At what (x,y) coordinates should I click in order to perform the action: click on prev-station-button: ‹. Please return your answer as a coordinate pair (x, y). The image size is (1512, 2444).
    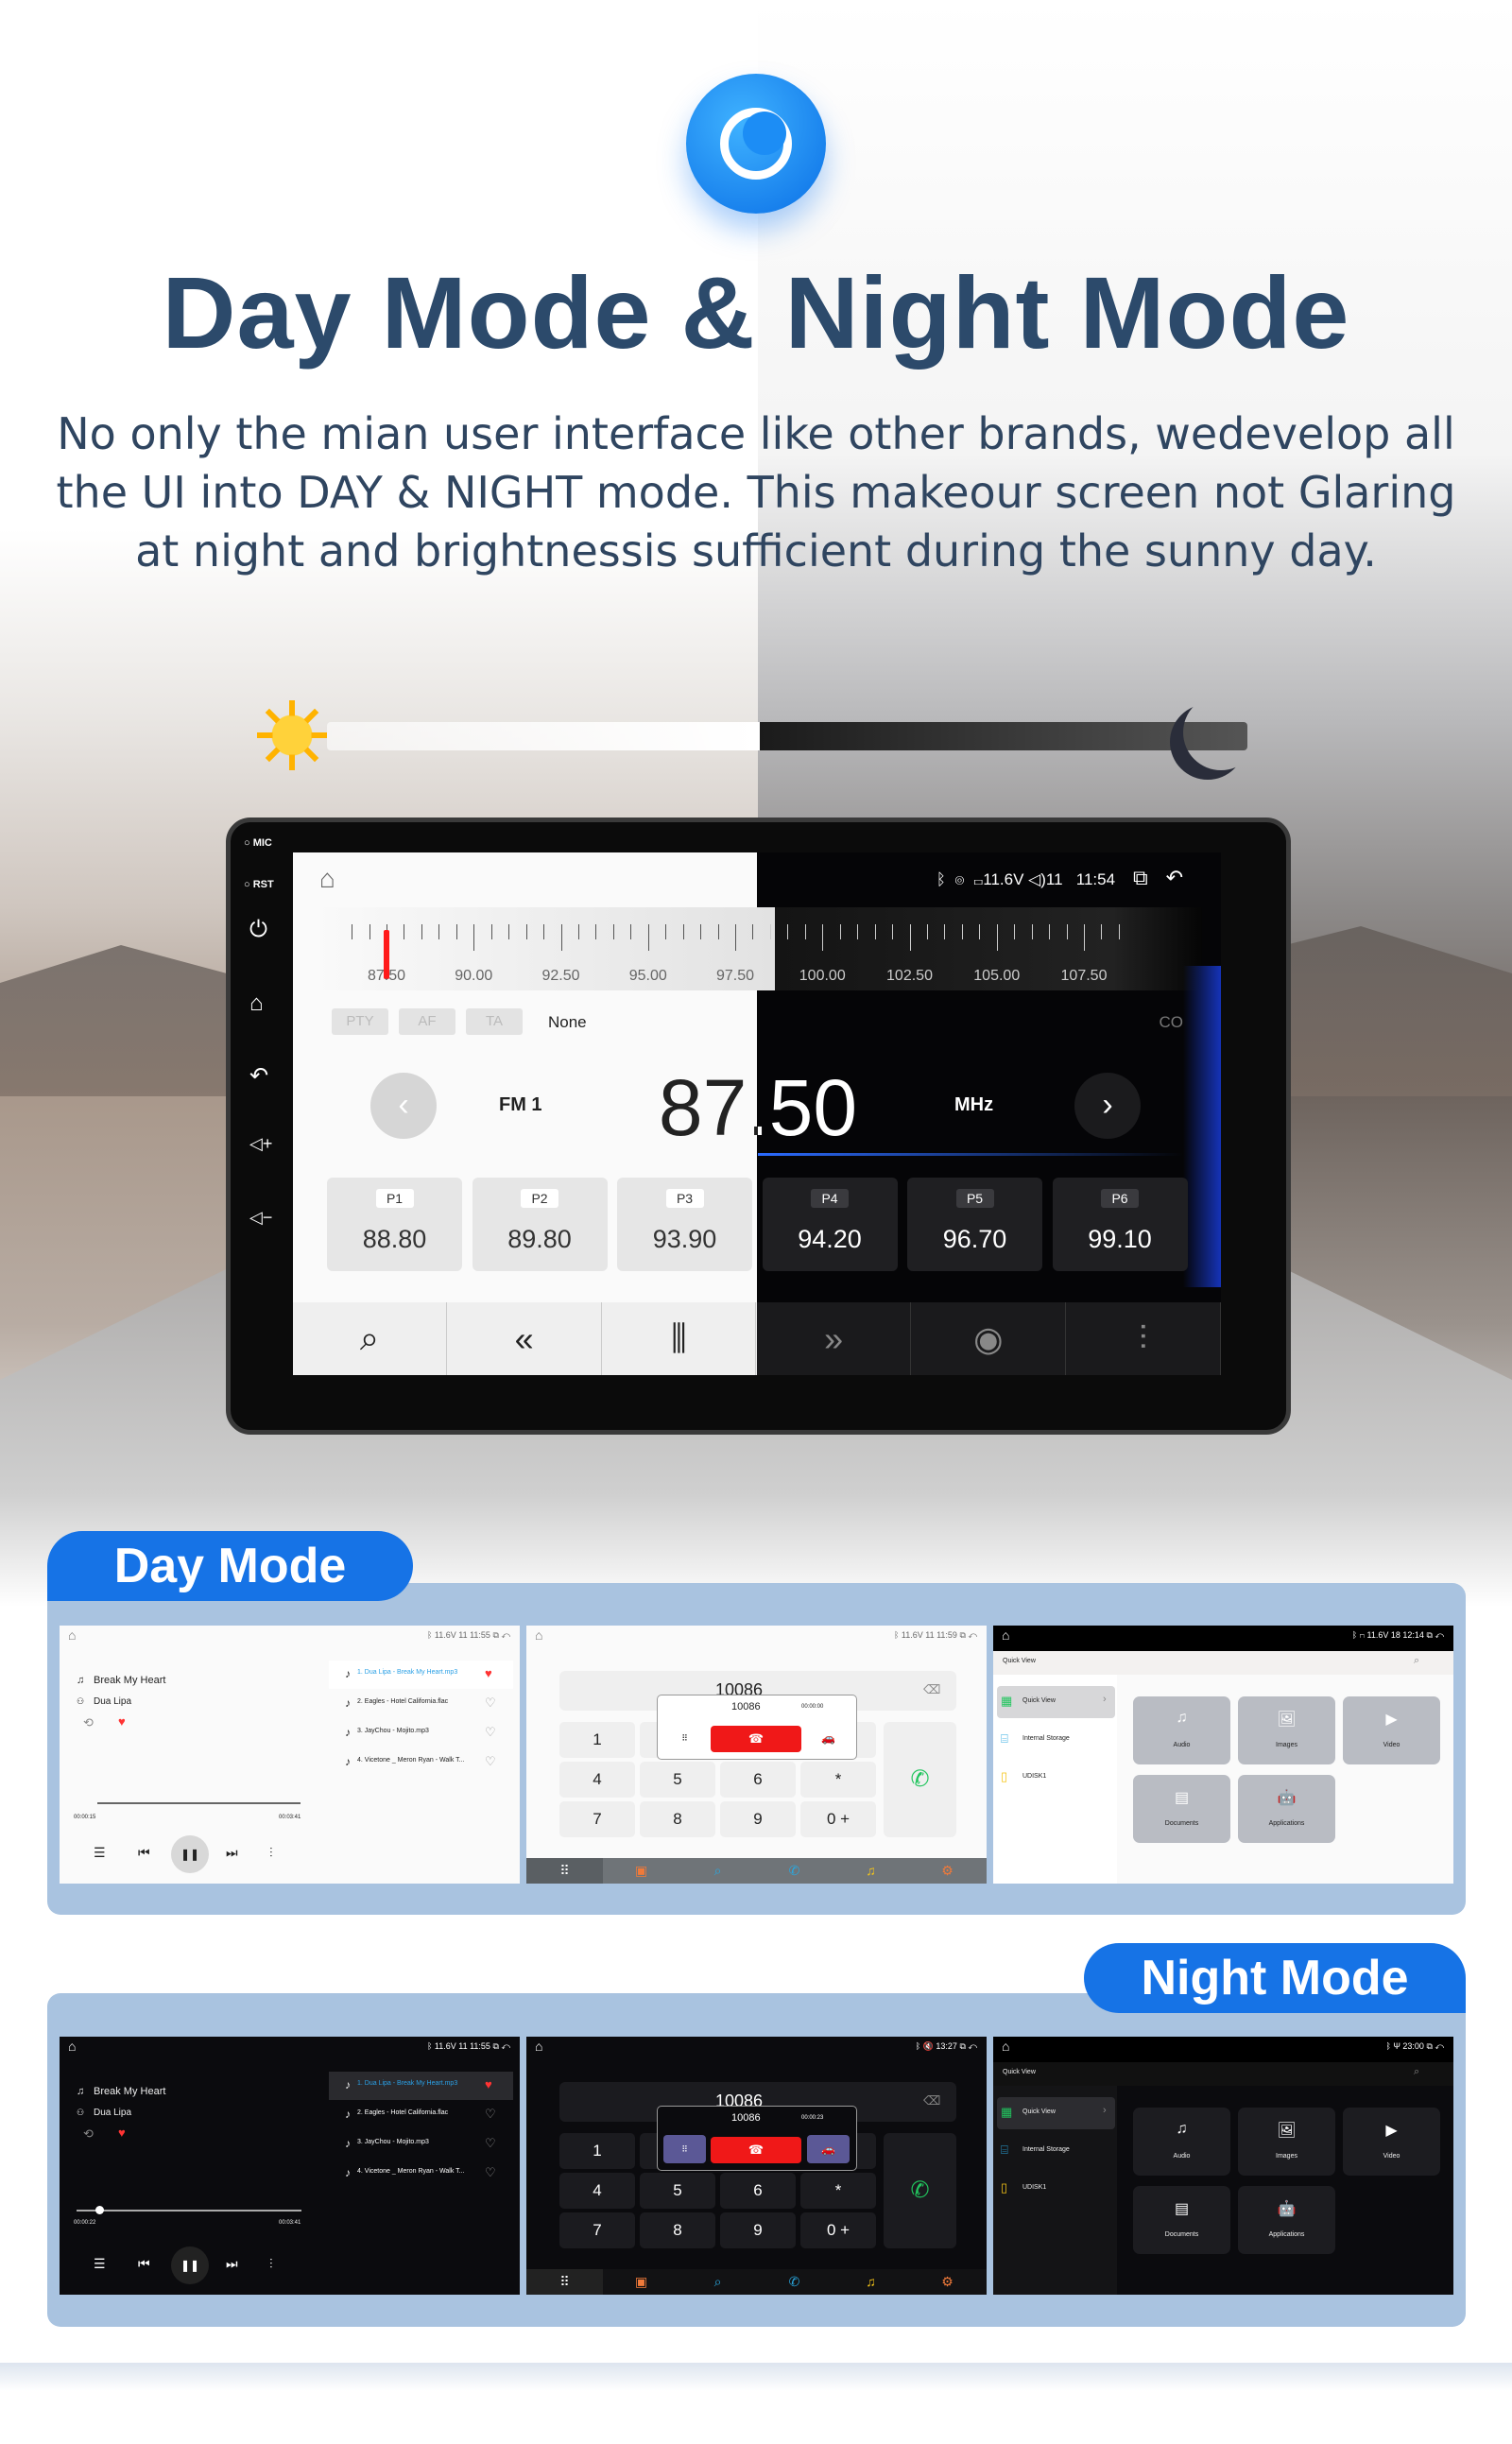
    Looking at the image, I should click on (403, 1106).